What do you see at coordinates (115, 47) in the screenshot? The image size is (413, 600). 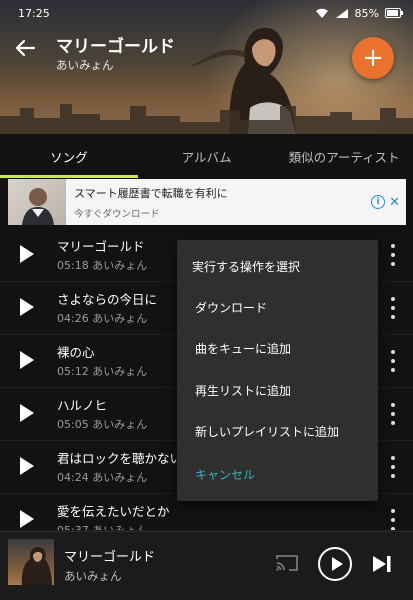 I see `page-title: マリーゴールド` at bounding box center [115, 47].